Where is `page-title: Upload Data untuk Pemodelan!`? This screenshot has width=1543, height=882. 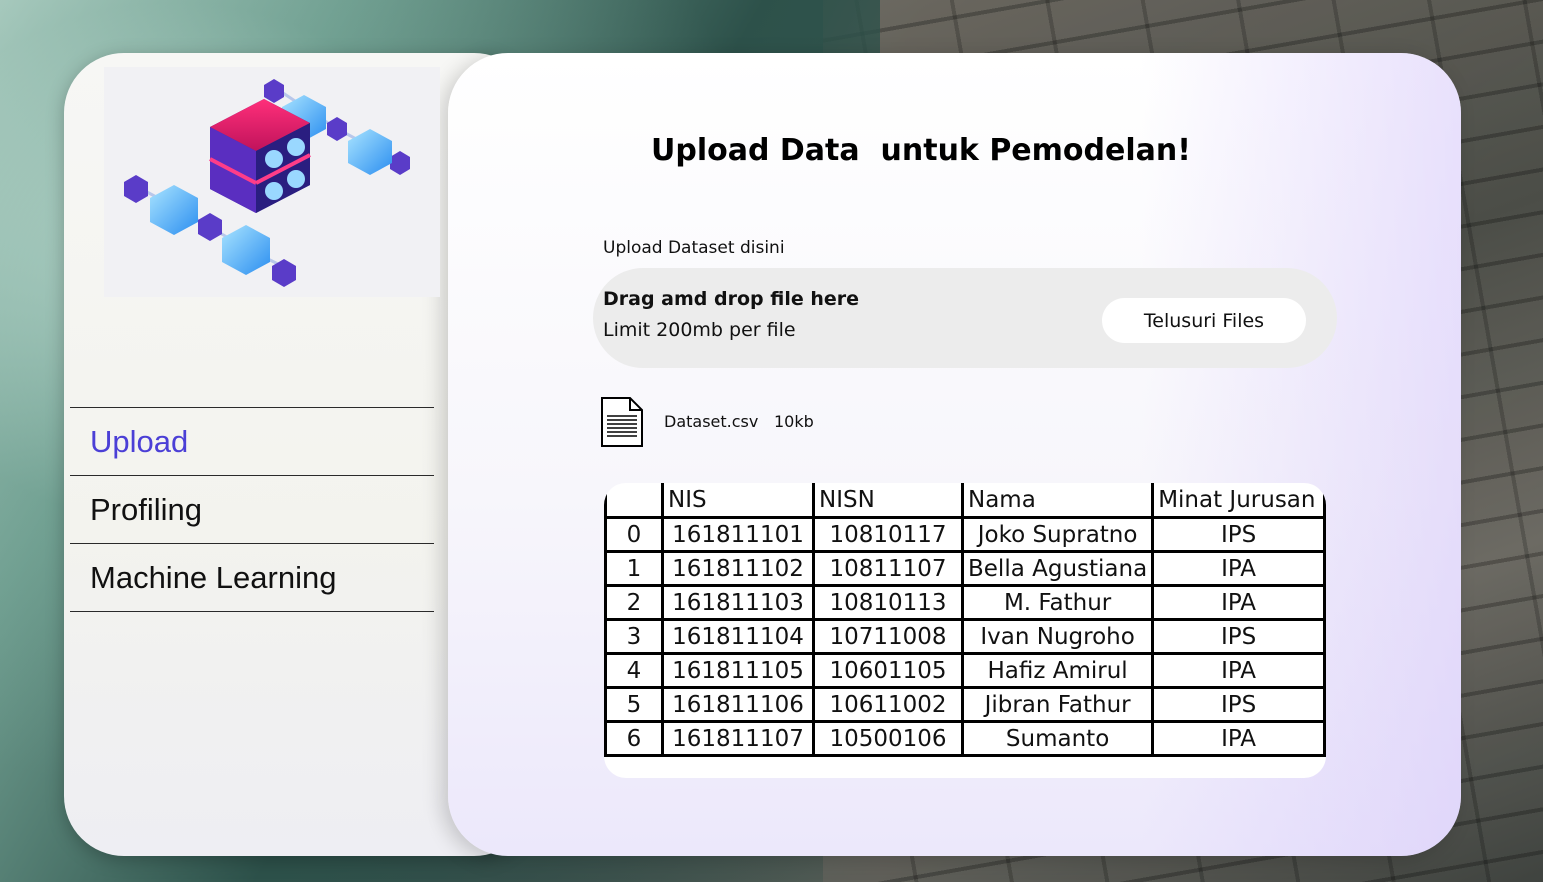 page-title: Upload Data untuk Pemodelan! is located at coordinates (921, 150).